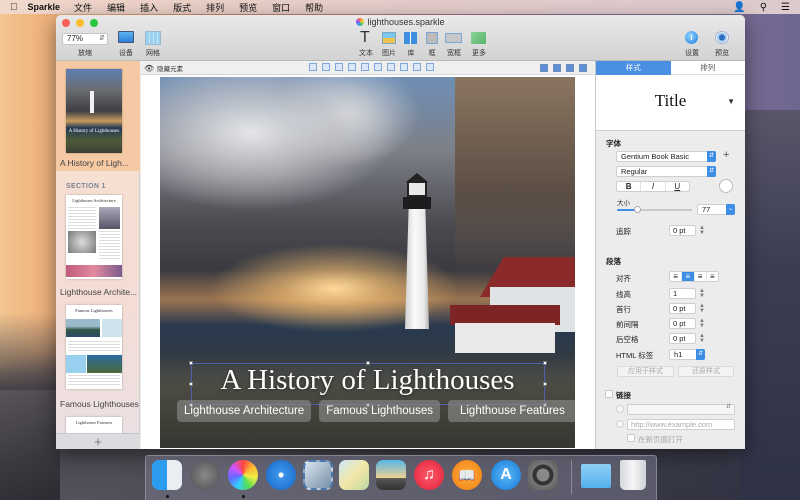 The height and width of the screenshot is (500, 800). I want to click on dock-app-store-icon: A, so click(506, 475).